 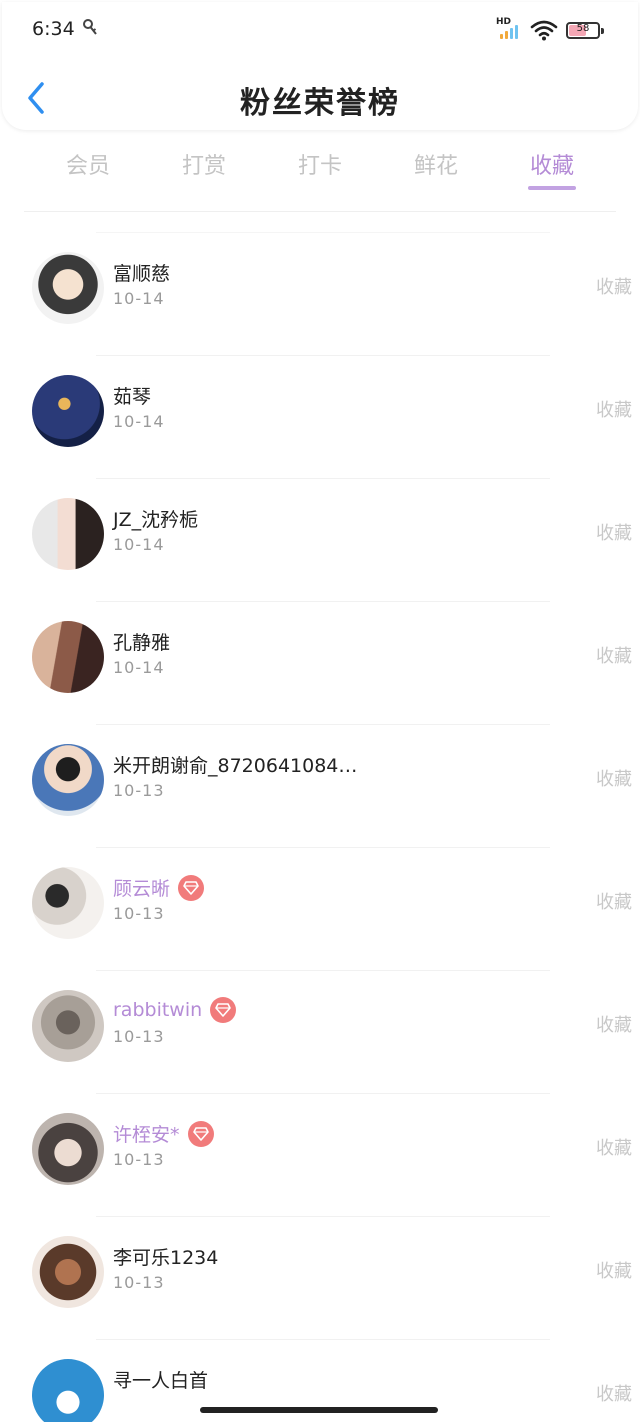 What do you see at coordinates (332, 785) in the screenshot?
I see `list-item: 米开朗谢俞_8720641084… 10-13 收藏` at bounding box center [332, 785].